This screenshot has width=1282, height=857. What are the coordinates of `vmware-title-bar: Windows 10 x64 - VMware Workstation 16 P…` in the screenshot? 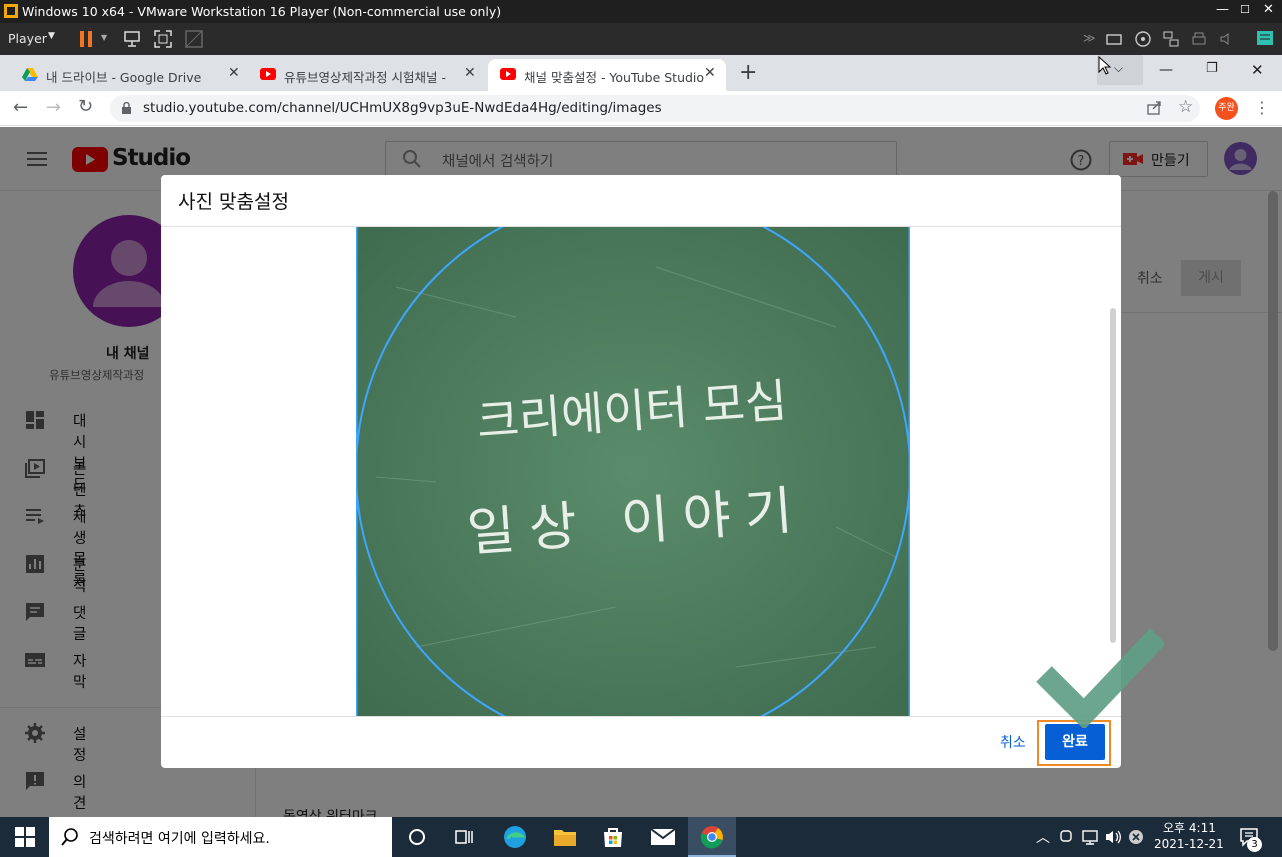 It's located at (641, 11).